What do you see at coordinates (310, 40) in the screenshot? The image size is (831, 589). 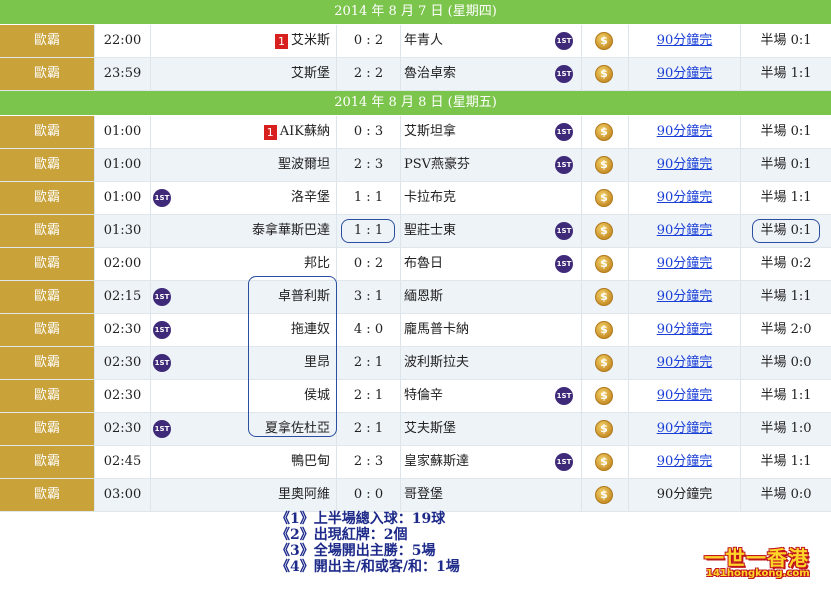 I see `home-team-name: 艾米斯` at bounding box center [310, 40].